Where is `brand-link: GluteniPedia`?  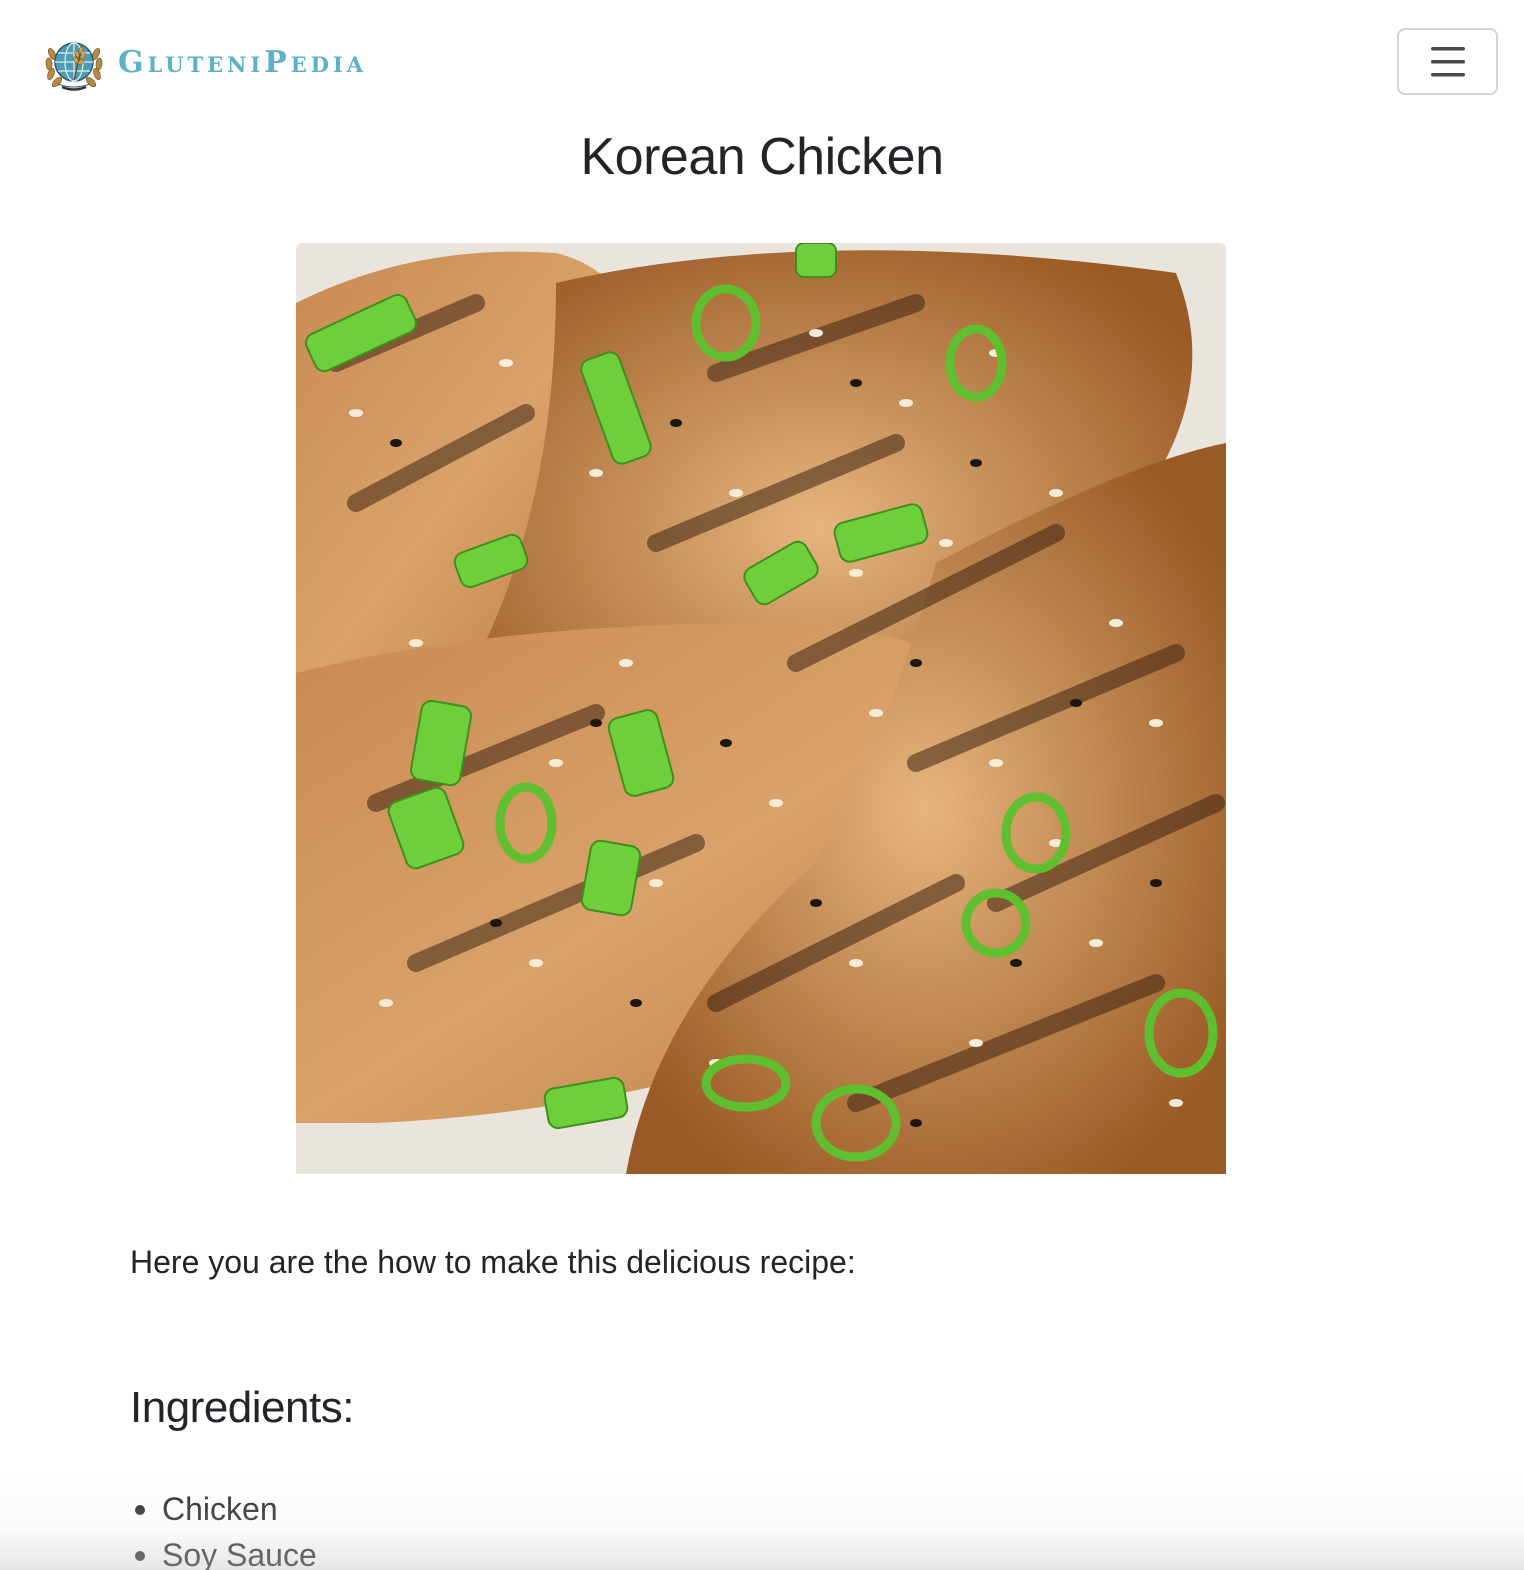 brand-link: GluteniPedia is located at coordinates (205, 63).